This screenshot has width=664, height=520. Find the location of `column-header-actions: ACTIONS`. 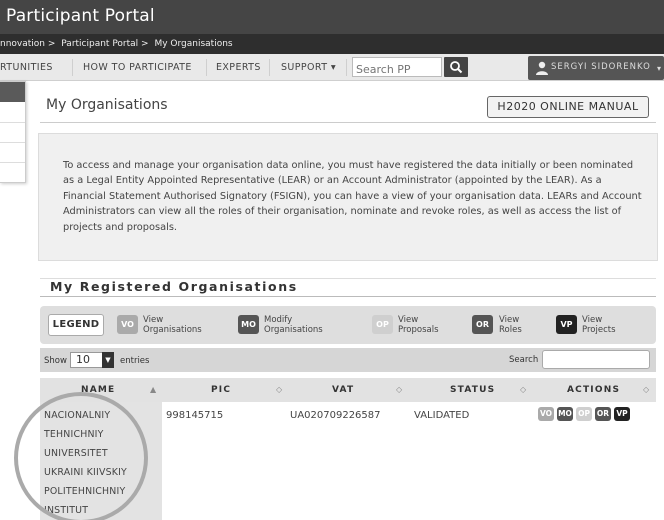

column-header-actions: ACTIONS is located at coordinates (593, 390).